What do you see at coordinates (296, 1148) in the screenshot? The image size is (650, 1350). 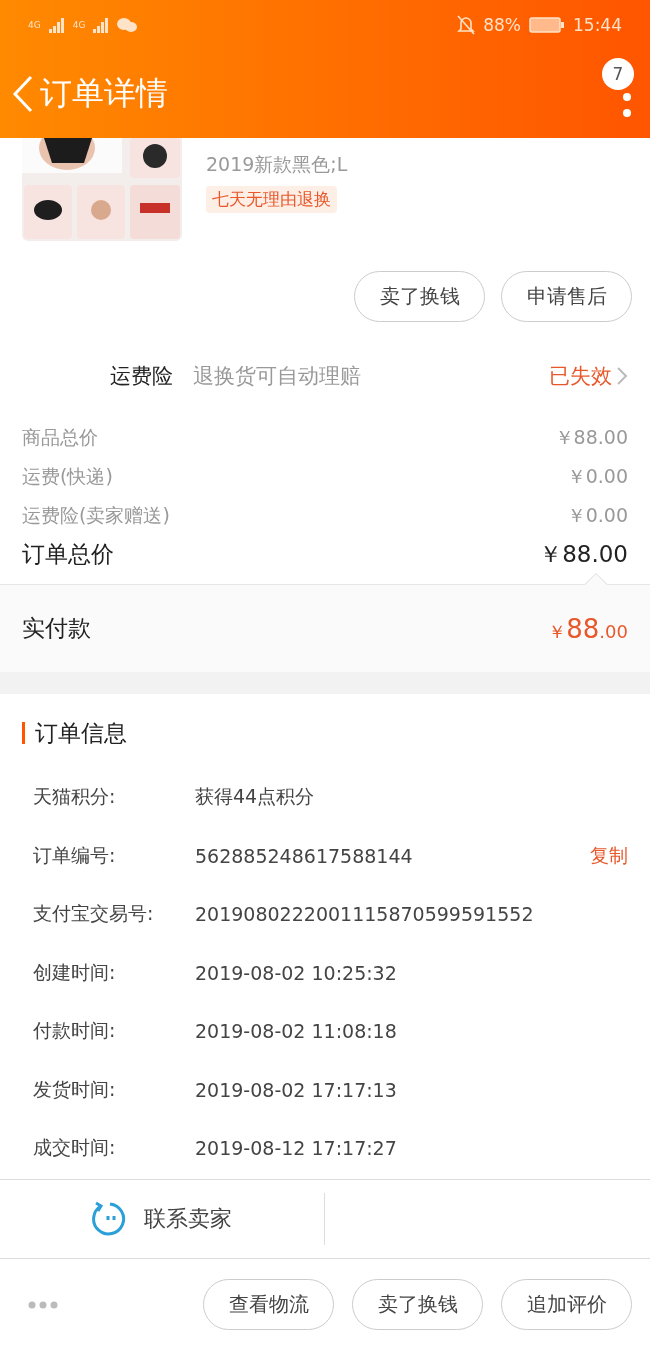 I see `info-value: 2019-08-12 17:17:27` at bounding box center [296, 1148].